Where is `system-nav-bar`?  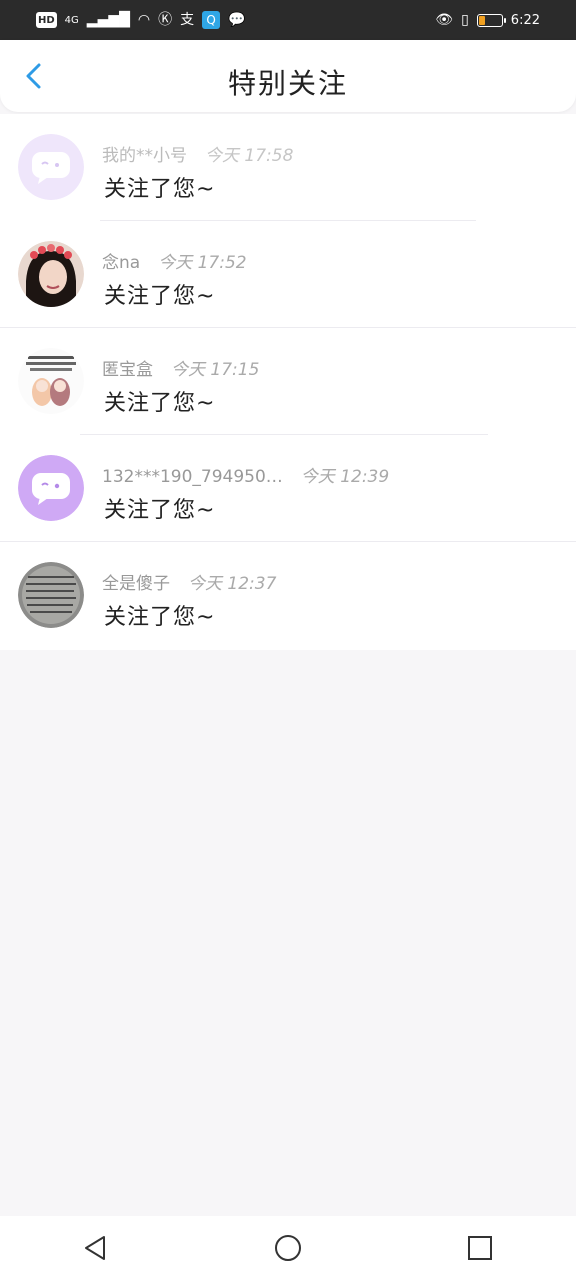
system-nav-bar is located at coordinates (288, 1248).